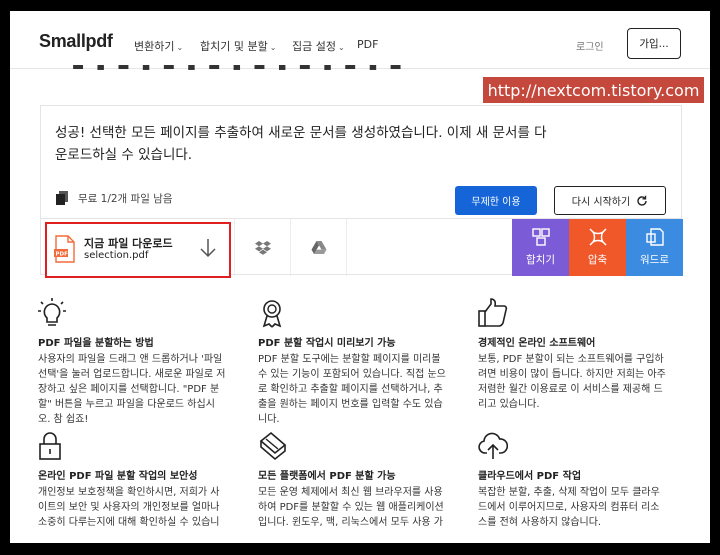  What do you see at coordinates (208, 248) in the screenshot?
I see `download-arrow-icon` at bounding box center [208, 248].